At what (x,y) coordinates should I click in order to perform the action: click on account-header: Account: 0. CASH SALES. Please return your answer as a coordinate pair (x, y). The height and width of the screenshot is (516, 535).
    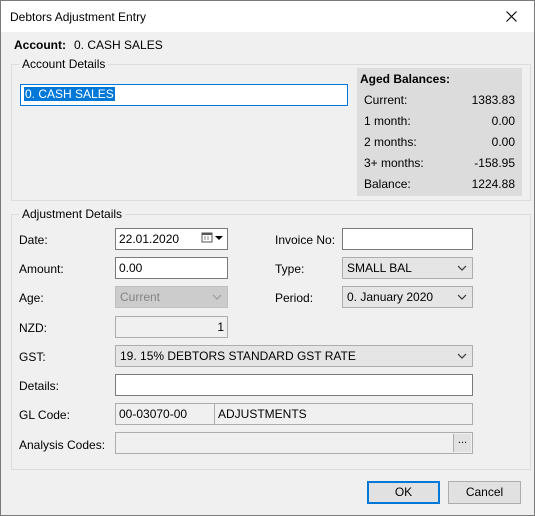
    Looking at the image, I should click on (88, 45).